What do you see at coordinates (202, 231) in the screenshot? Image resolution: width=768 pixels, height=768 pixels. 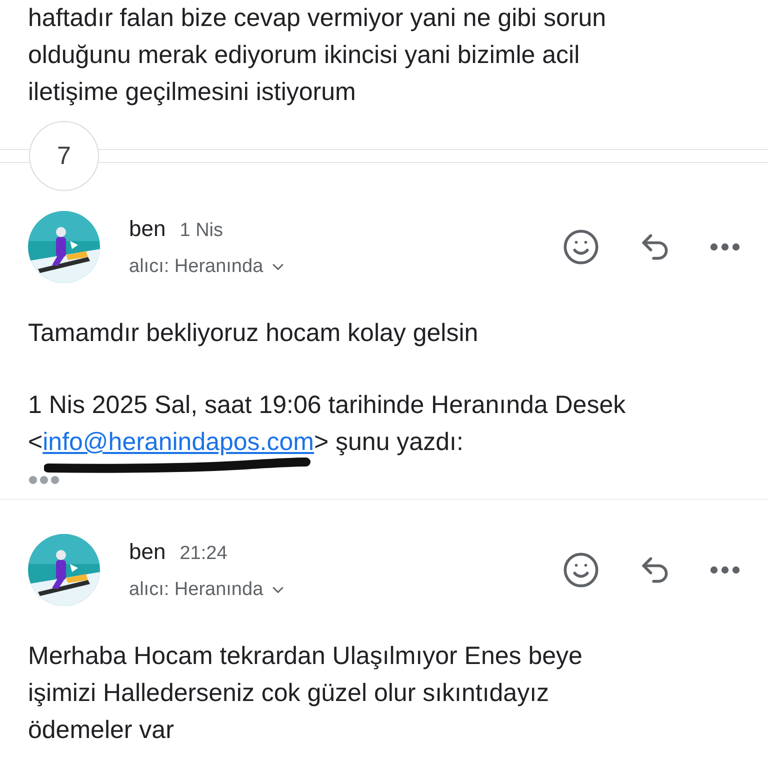 I see `message-time: 1 Nis` at bounding box center [202, 231].